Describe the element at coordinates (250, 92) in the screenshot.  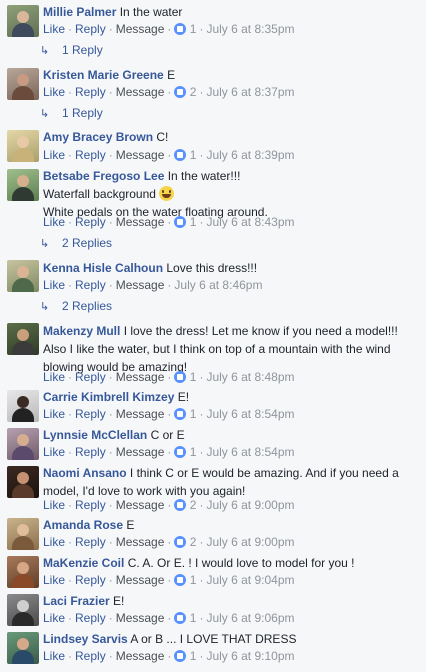
I see `timestamp: July 6 at 8:37pm` at that location.